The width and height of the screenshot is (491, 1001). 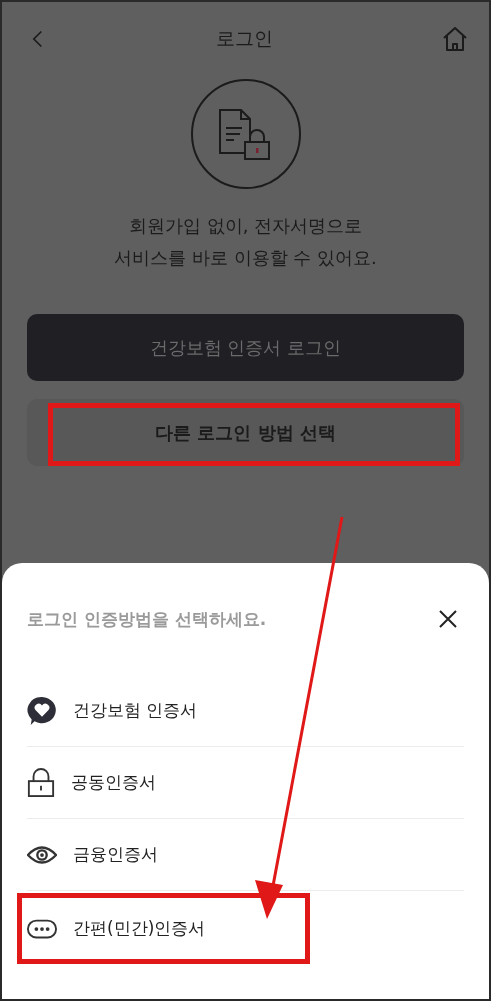 I want to click on eye-icon, so click(x=42, y=854).